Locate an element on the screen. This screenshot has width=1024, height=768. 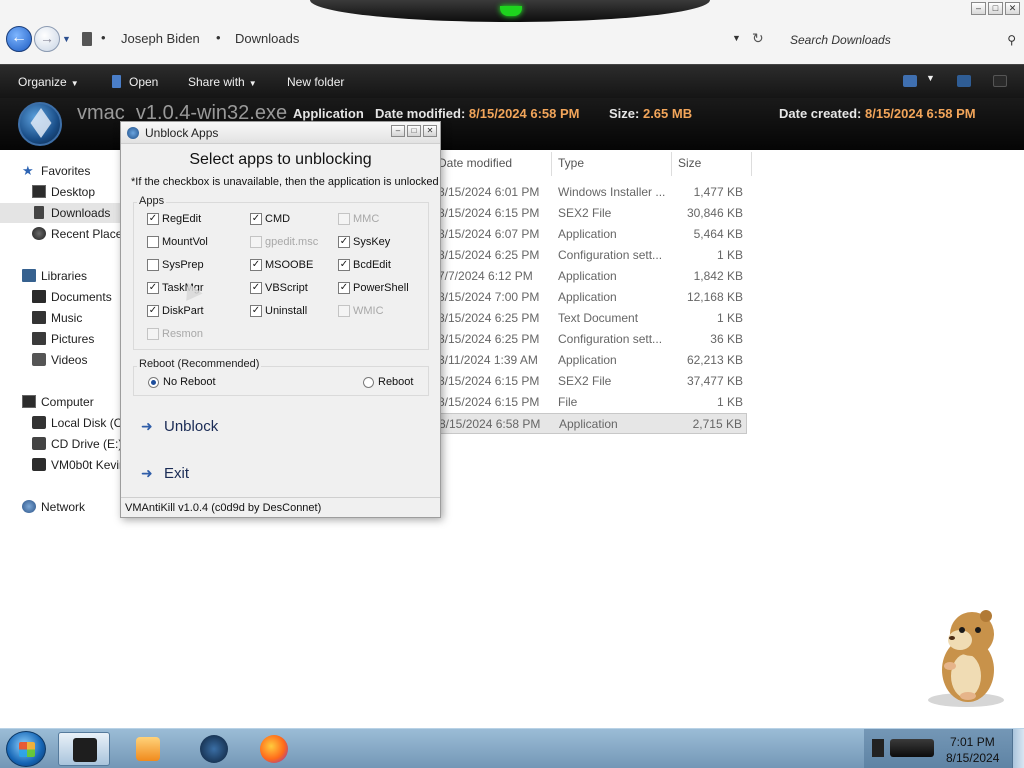
sidebar-item-desktop: Desktop is located at coordinates (61, 192).